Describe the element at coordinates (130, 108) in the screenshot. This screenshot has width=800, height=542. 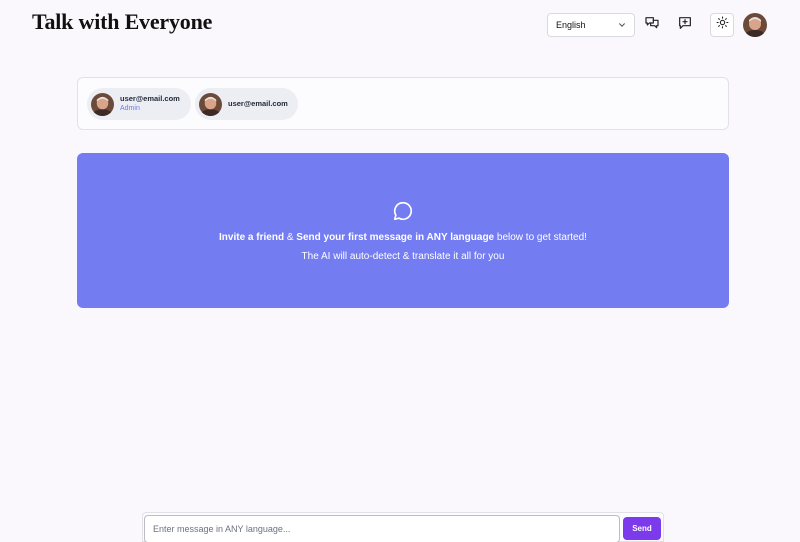
I see `participant-role: Admin` at that location.